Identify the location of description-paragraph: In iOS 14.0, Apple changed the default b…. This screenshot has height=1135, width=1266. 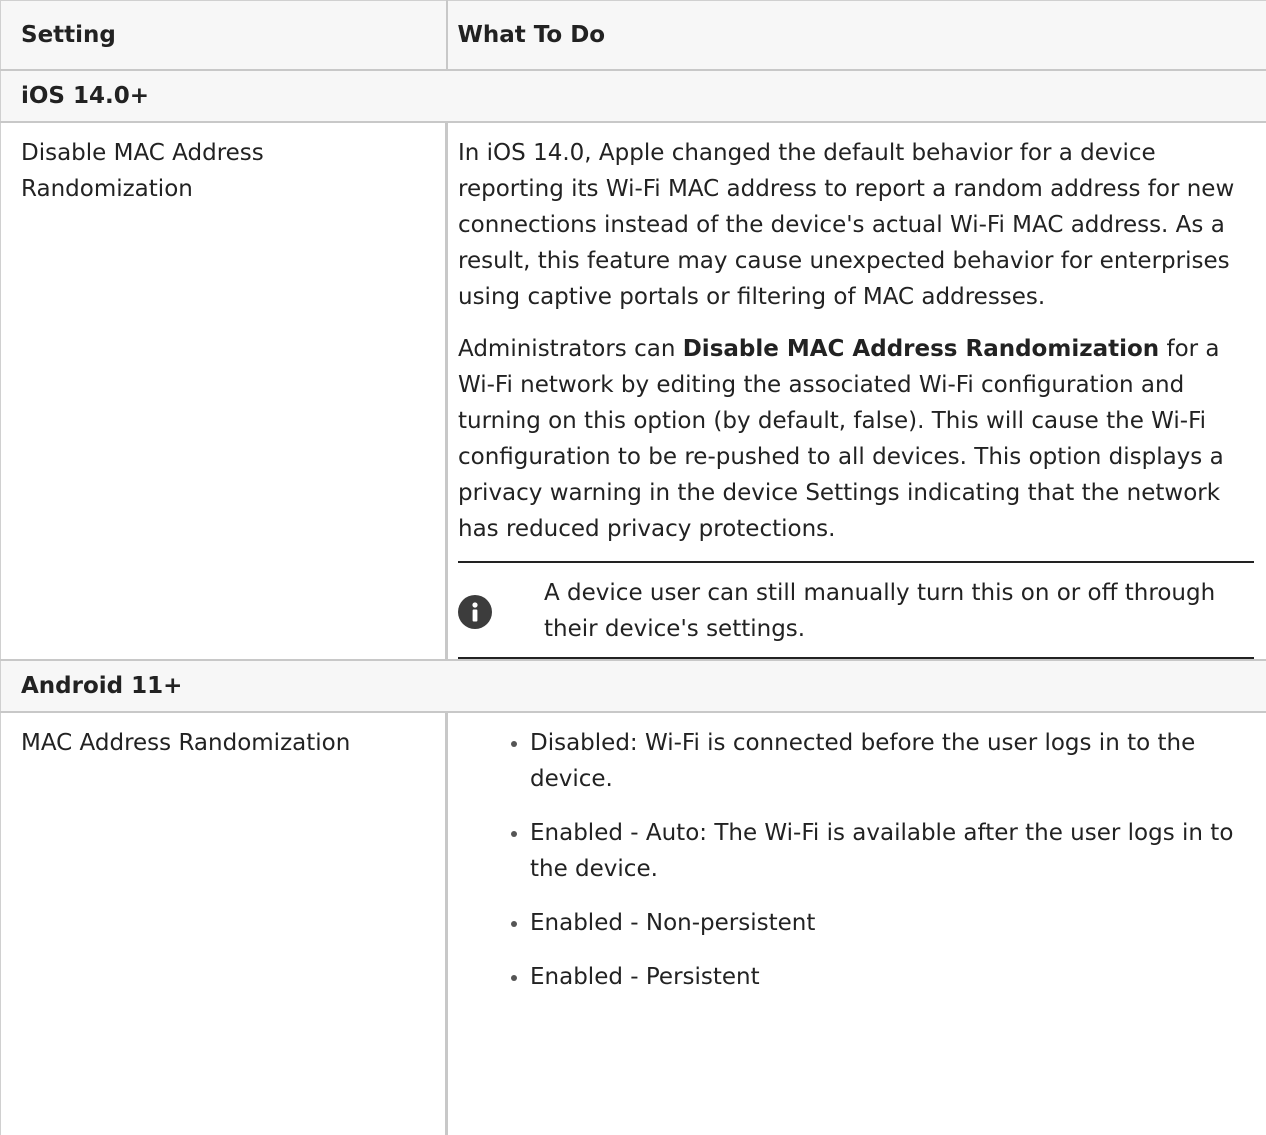
(846, 225).